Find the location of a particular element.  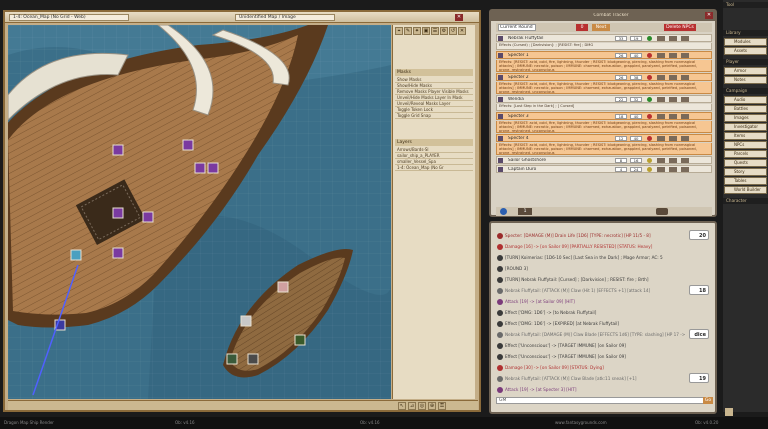

sidebar-item-tables: Tables is located at coordinates (745, 181).